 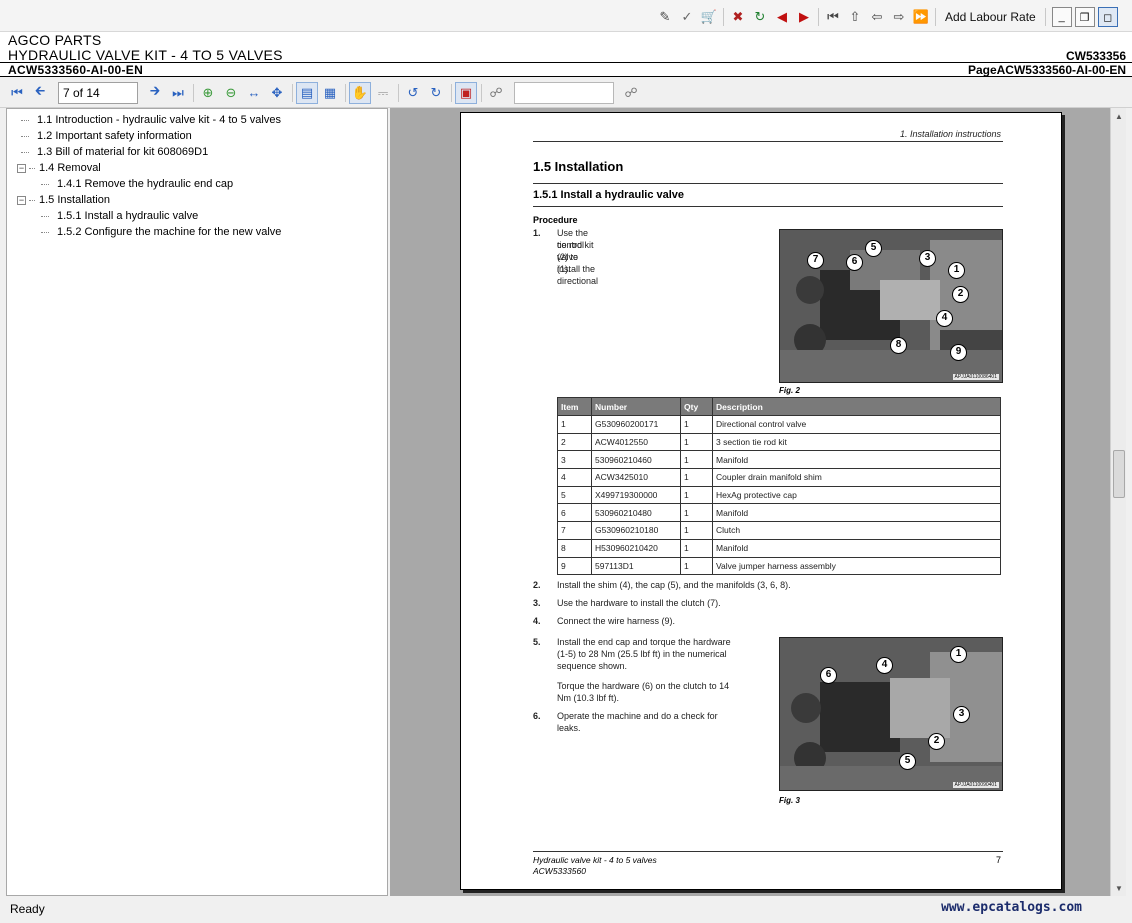 I want to click on step-number: 3., so click(x=537, y=603).